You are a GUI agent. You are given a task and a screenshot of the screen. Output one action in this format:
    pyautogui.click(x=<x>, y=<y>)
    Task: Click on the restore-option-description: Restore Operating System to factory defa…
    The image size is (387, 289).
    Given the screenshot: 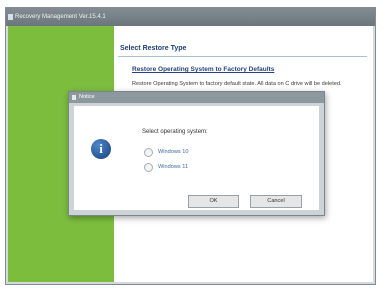 What is the action you would take?
    pyautogui.click(x=237, y=84)
    